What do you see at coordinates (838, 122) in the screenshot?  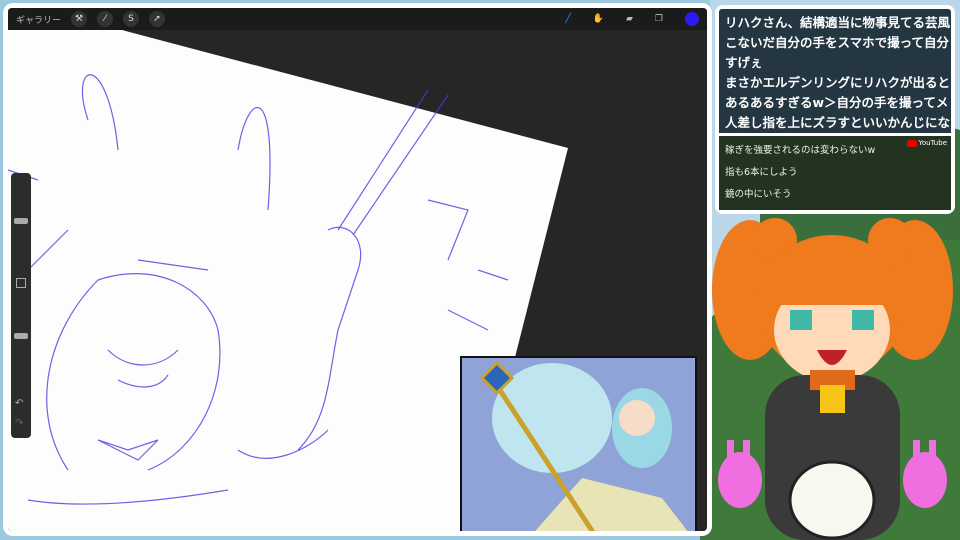 I see `chat-message: 人差し指を上にズラすといいかんじにな` at bounding box center [838, 122].